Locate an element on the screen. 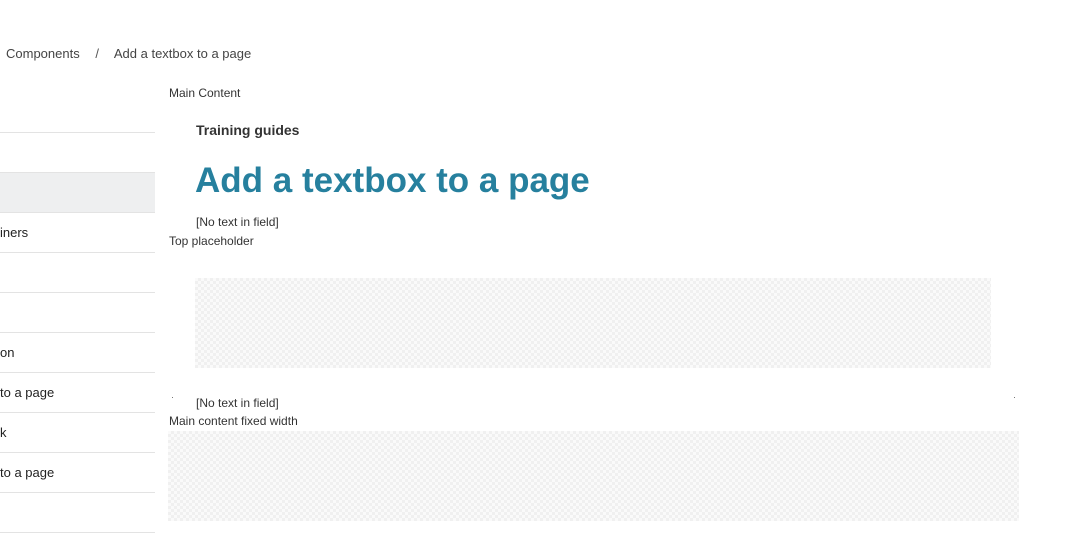  top-placeholder-area is located at coordinates (593, 323).